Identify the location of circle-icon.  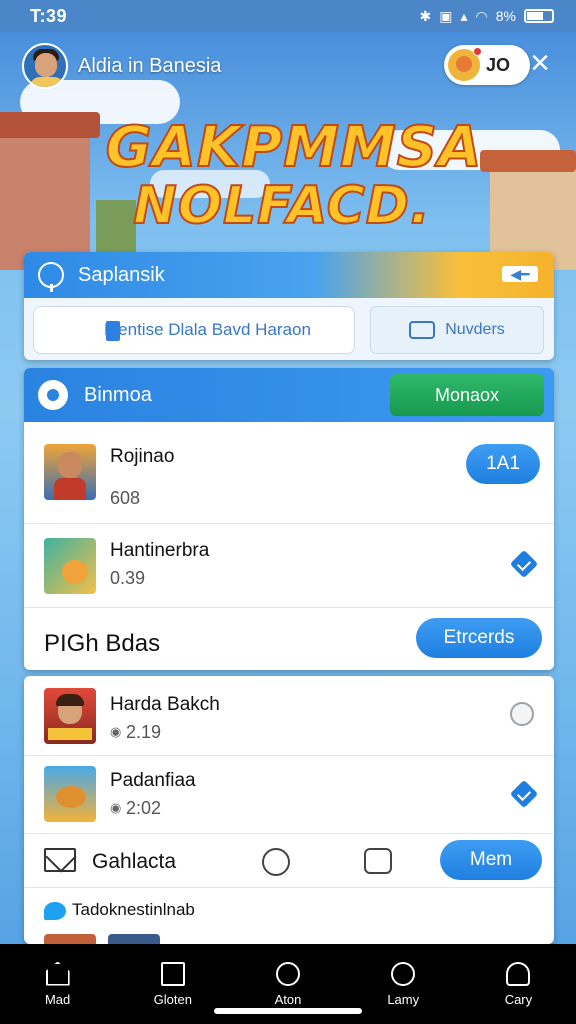
(288, 973).